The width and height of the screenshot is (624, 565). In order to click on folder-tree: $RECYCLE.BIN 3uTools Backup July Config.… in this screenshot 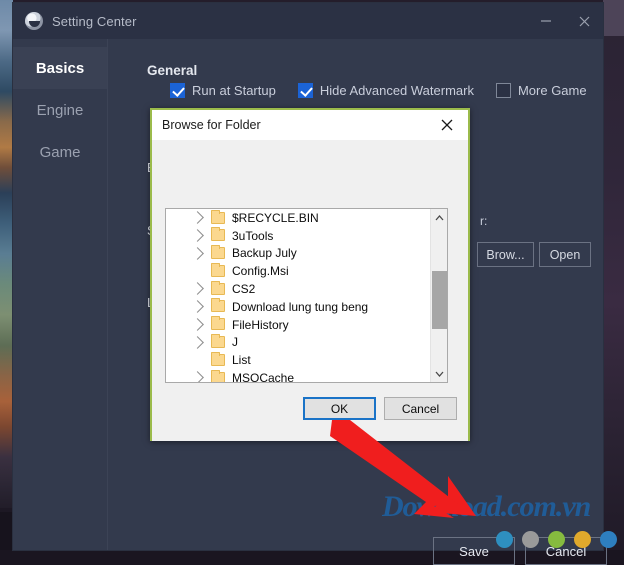, I will do `click(306, 295)`.